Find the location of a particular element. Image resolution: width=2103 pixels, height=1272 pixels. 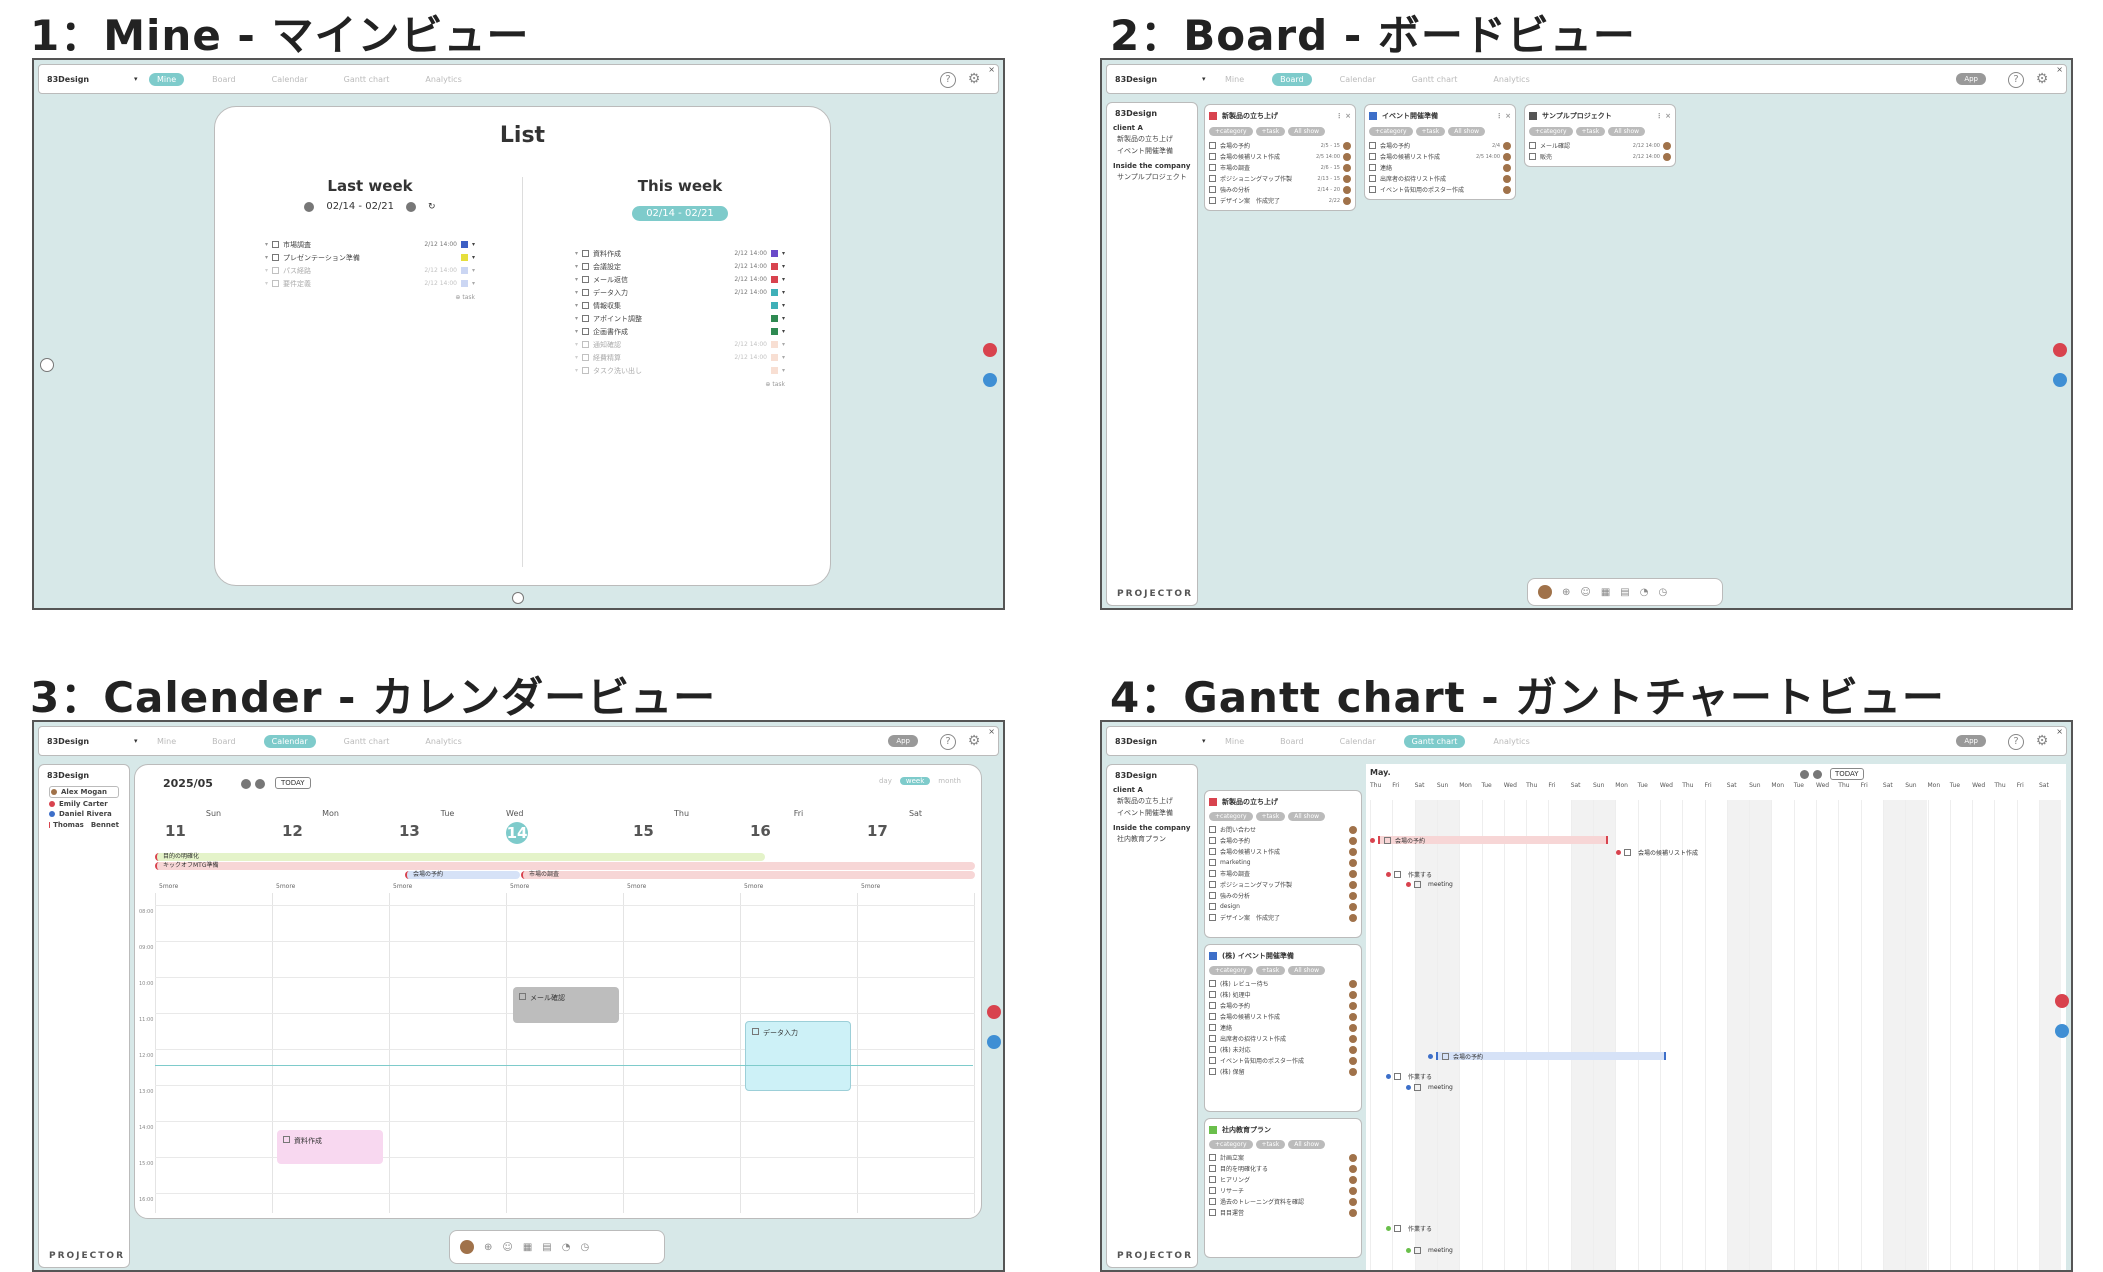

red-dot is located at coordinates (2060, 350).